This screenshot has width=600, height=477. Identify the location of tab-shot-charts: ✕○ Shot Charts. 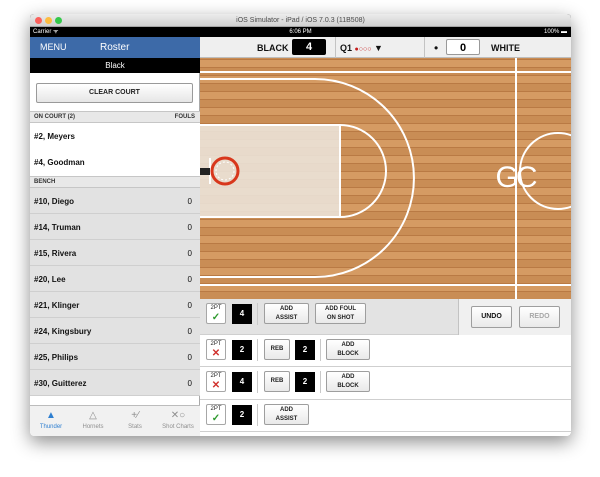
(178, 421).